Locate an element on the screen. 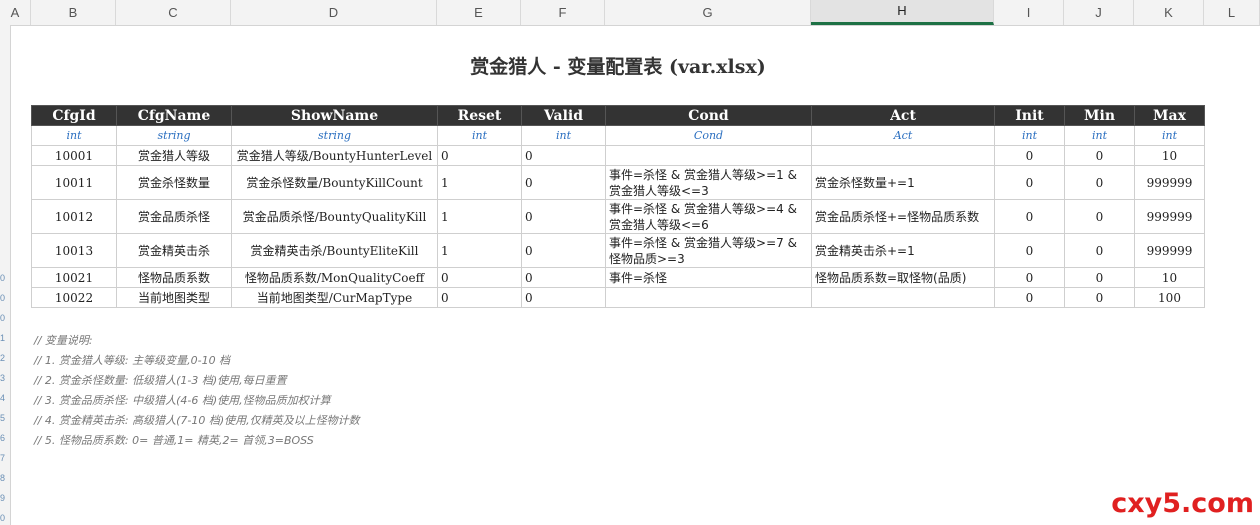 Image resolution: width=1260 pixels, height=525 pixels. cell-cond: 事件=杀怪 is located at coordinates (708, 277).